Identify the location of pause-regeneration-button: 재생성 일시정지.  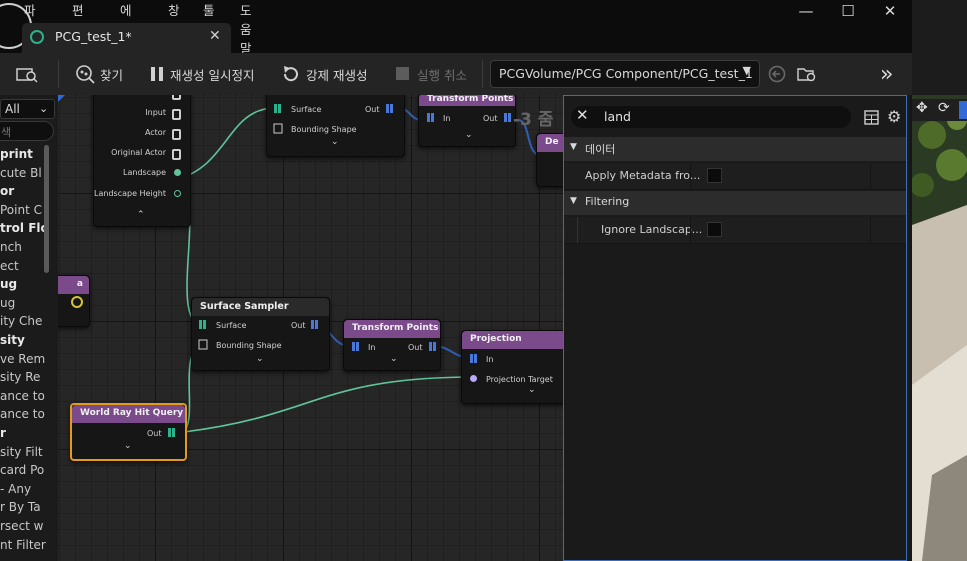
(202, 74).